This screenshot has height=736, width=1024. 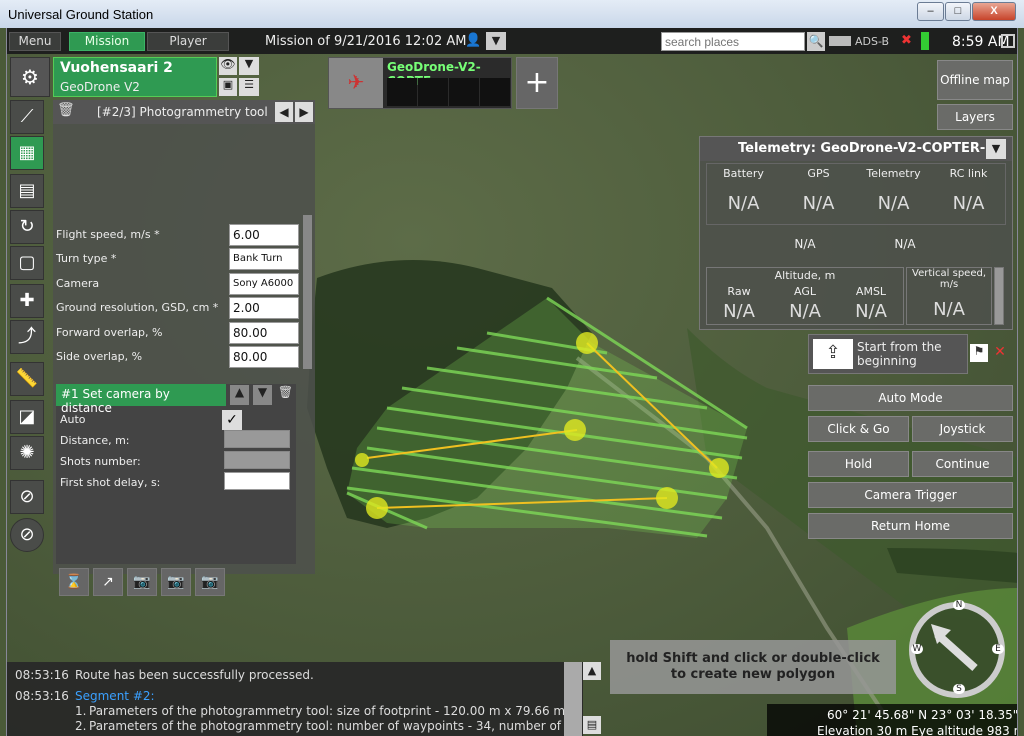 I want to click on route-icon: ⟋, so click(x=27, y=116).